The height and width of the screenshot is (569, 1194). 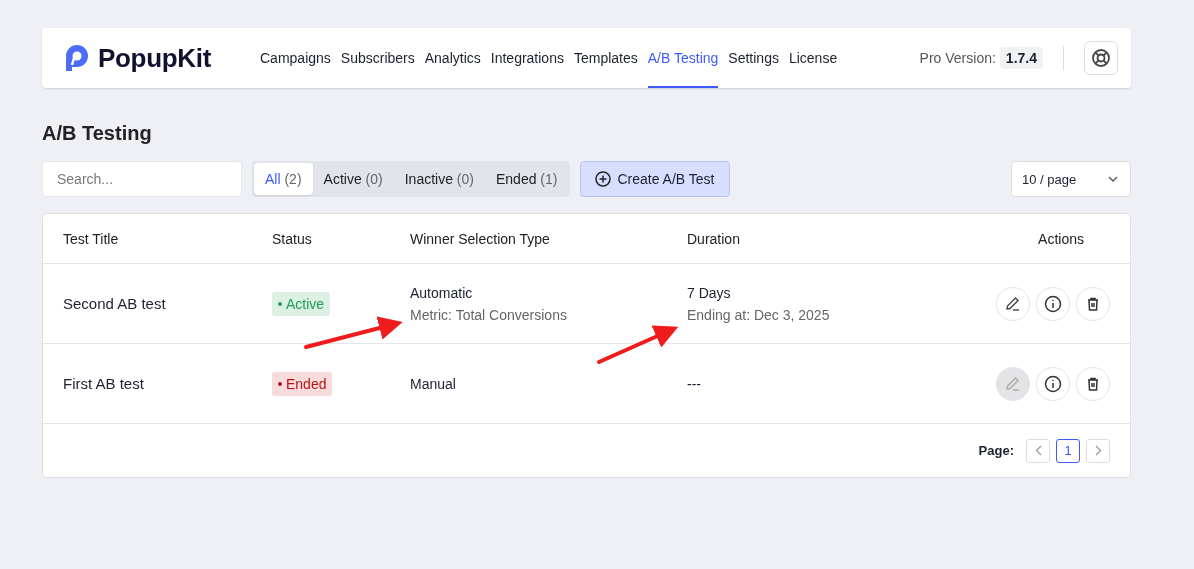 What do you see at coordinates (155, 58) in the screenshot?
I see `brand-name: PopupKit` at bounding box center [155, 58].